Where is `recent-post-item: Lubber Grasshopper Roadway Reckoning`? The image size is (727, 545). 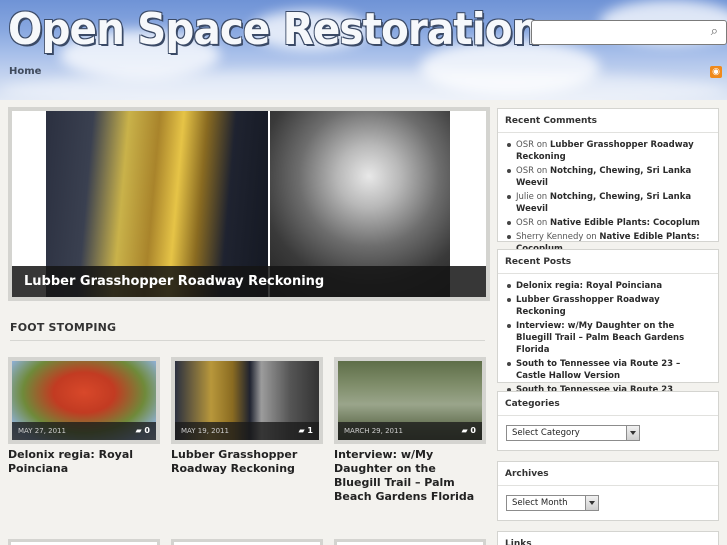
recent-post-item: Lubber Grasshopper Roadway Reckoning is located at coordinates (608, 306).